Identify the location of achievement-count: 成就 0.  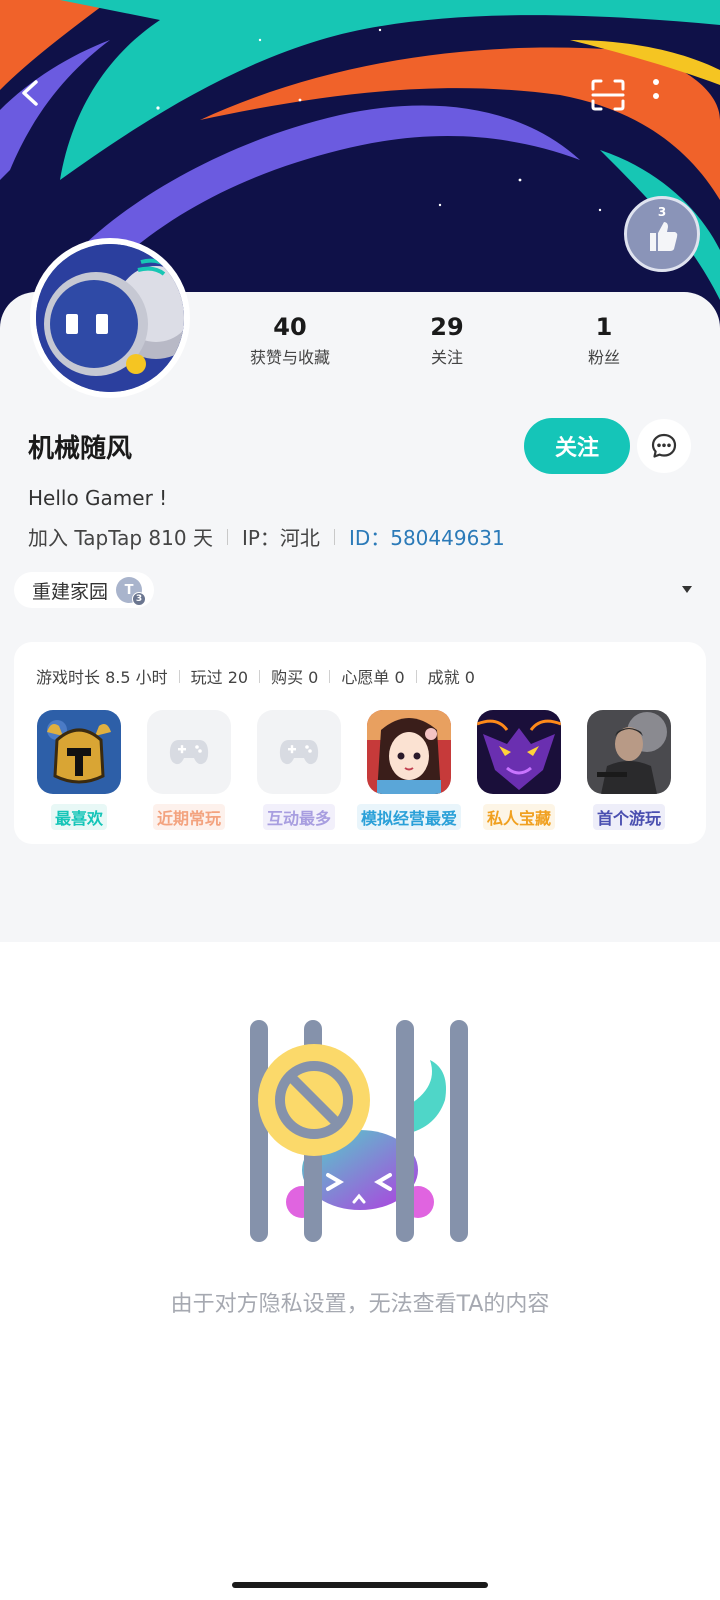
(451, 676).